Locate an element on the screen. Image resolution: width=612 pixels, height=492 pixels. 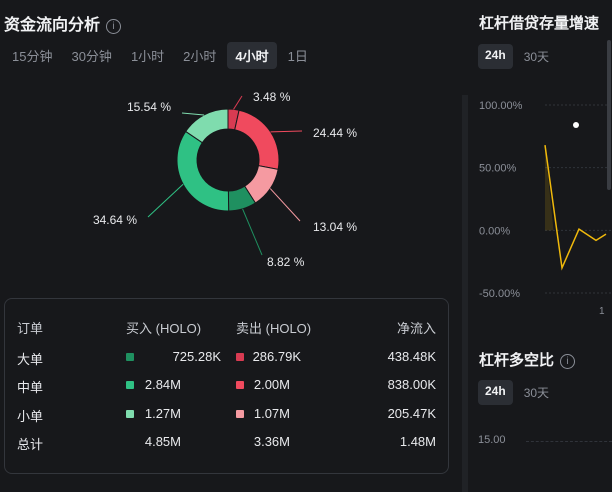
slice-label: 13.04 % is located at coordinates (335, 227).